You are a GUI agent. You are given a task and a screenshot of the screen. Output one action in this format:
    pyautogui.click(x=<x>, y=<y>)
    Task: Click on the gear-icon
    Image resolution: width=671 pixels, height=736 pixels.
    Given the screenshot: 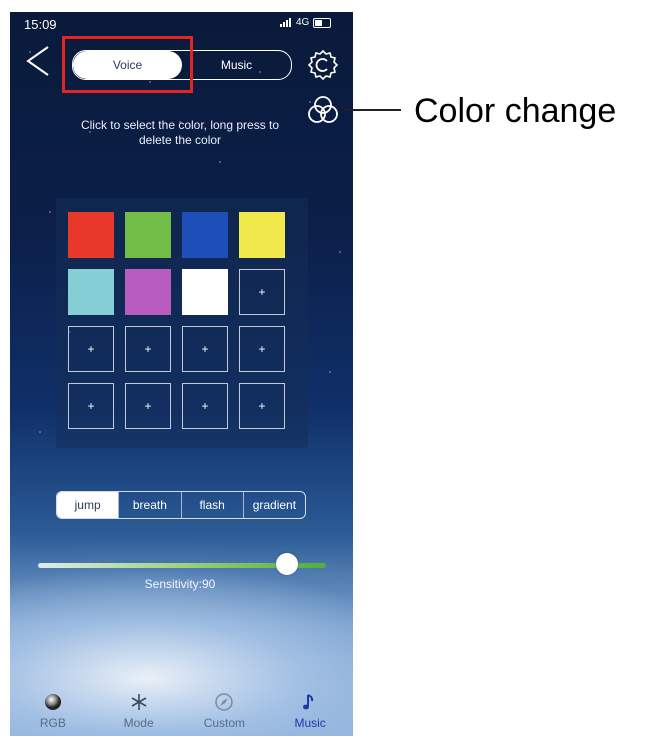 What is the action you would take?
    pyautogui.click(x=323, y=65)
    